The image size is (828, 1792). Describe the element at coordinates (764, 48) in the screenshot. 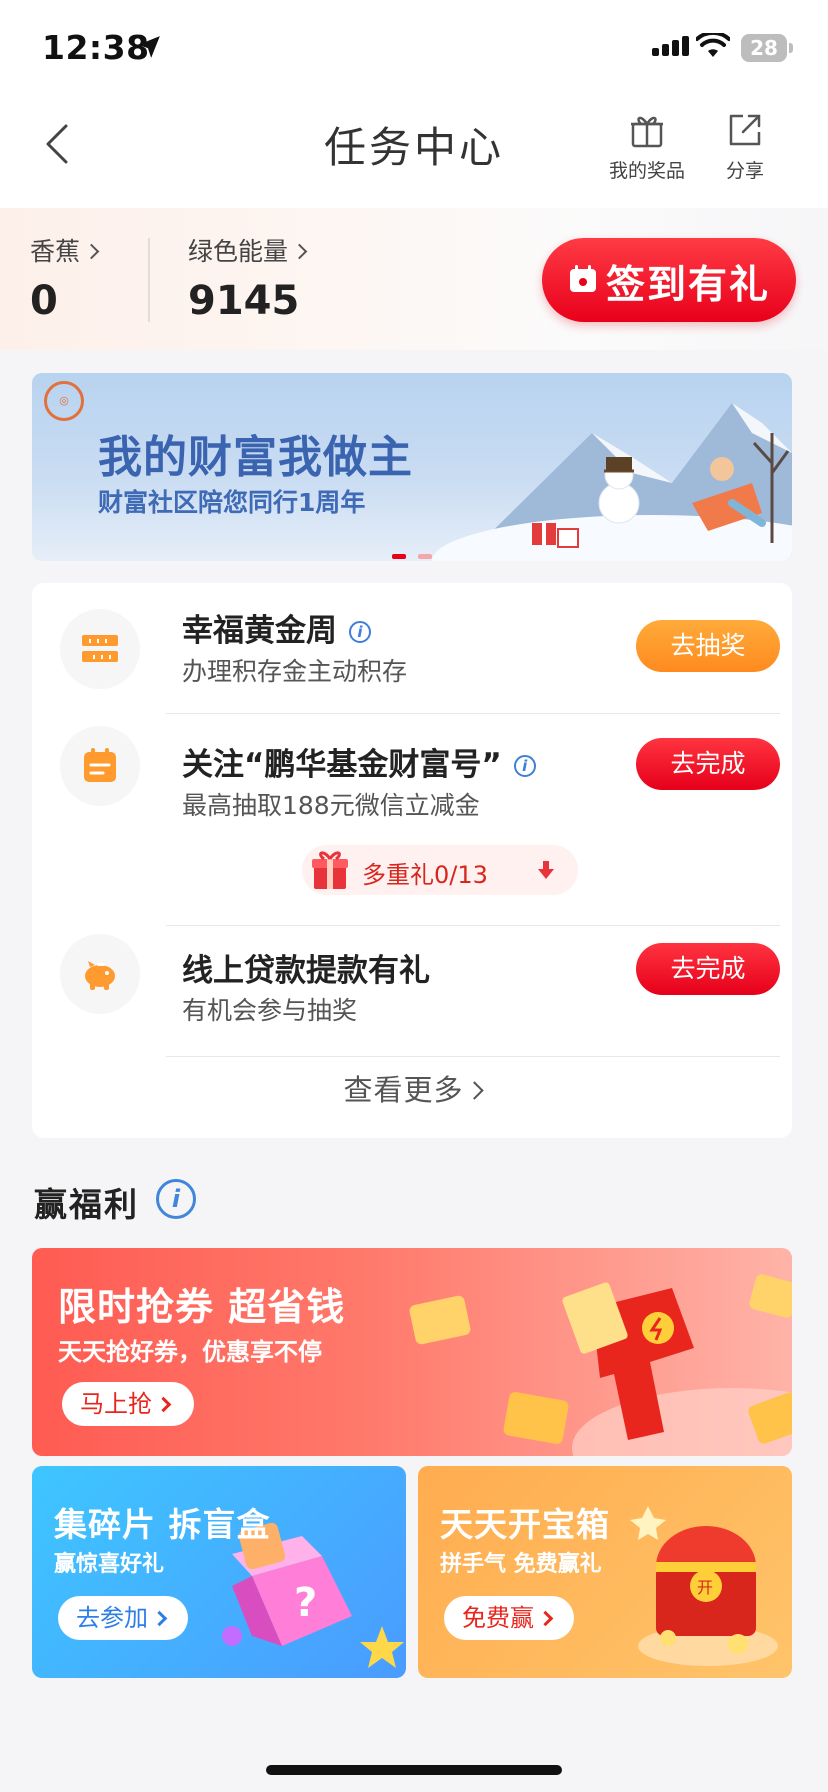

I see `battery-indicator: 28` at that location.